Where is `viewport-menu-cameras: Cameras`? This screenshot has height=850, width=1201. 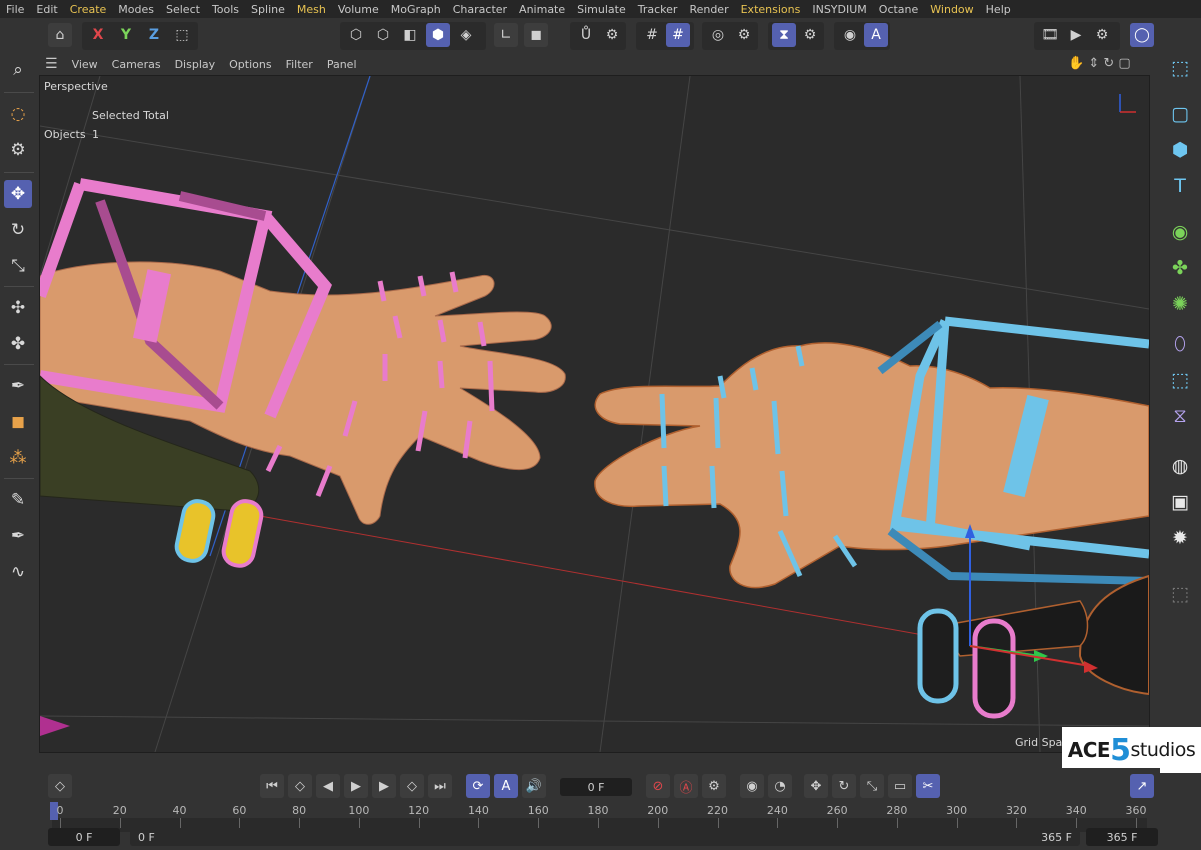
viewport-menu-cameras: Cameras is located at coordinates (136, 64).